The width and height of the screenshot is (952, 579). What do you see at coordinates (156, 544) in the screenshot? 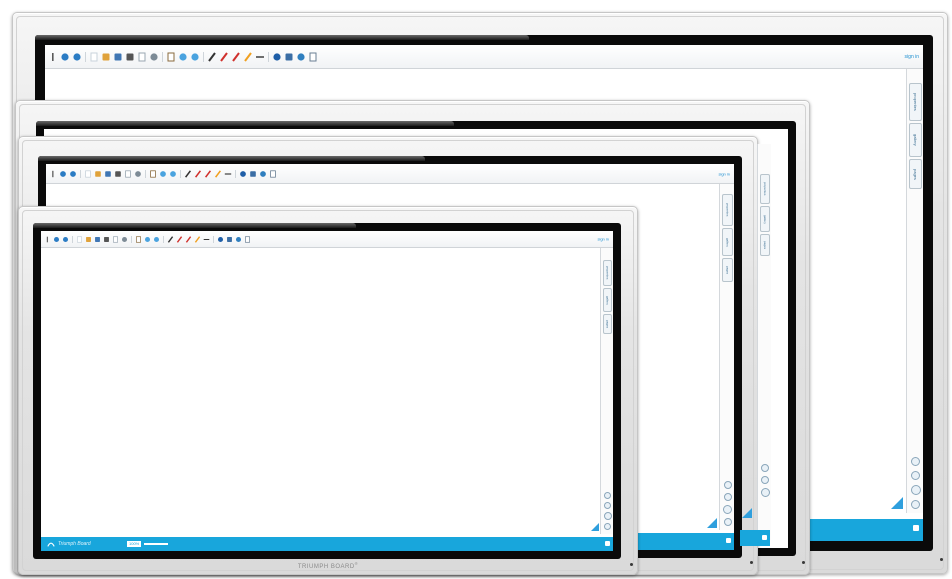
I see `zoom-slider` at bounding box center [156, 544].